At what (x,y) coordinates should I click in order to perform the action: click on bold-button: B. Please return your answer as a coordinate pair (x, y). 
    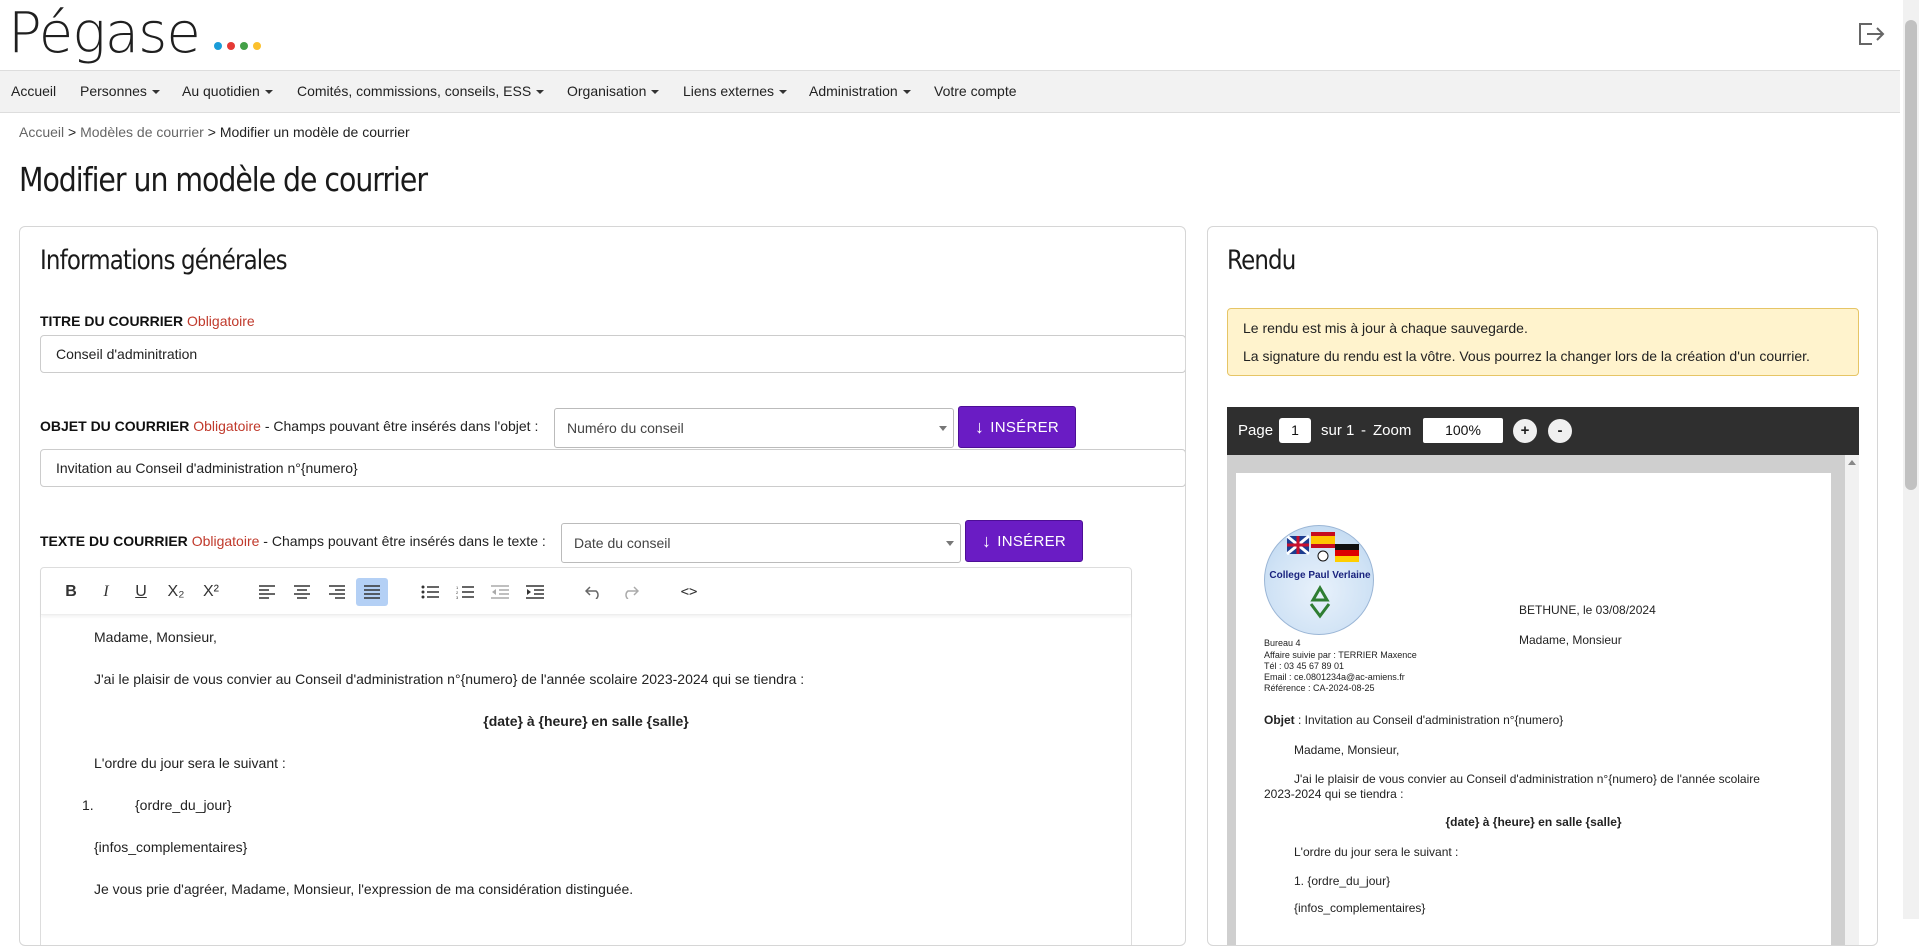
    Looking at the image, I should click on (71, 592).